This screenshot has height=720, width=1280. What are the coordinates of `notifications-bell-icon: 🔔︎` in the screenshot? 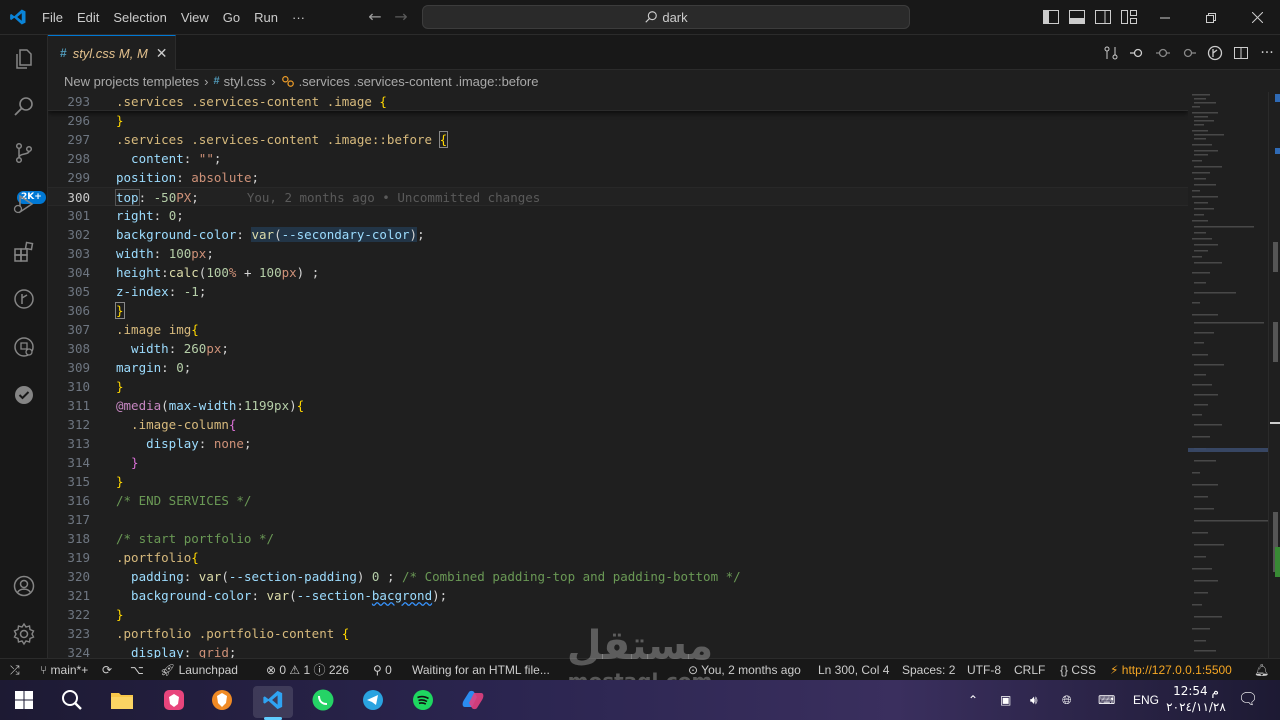 It's located at (1261, 670).